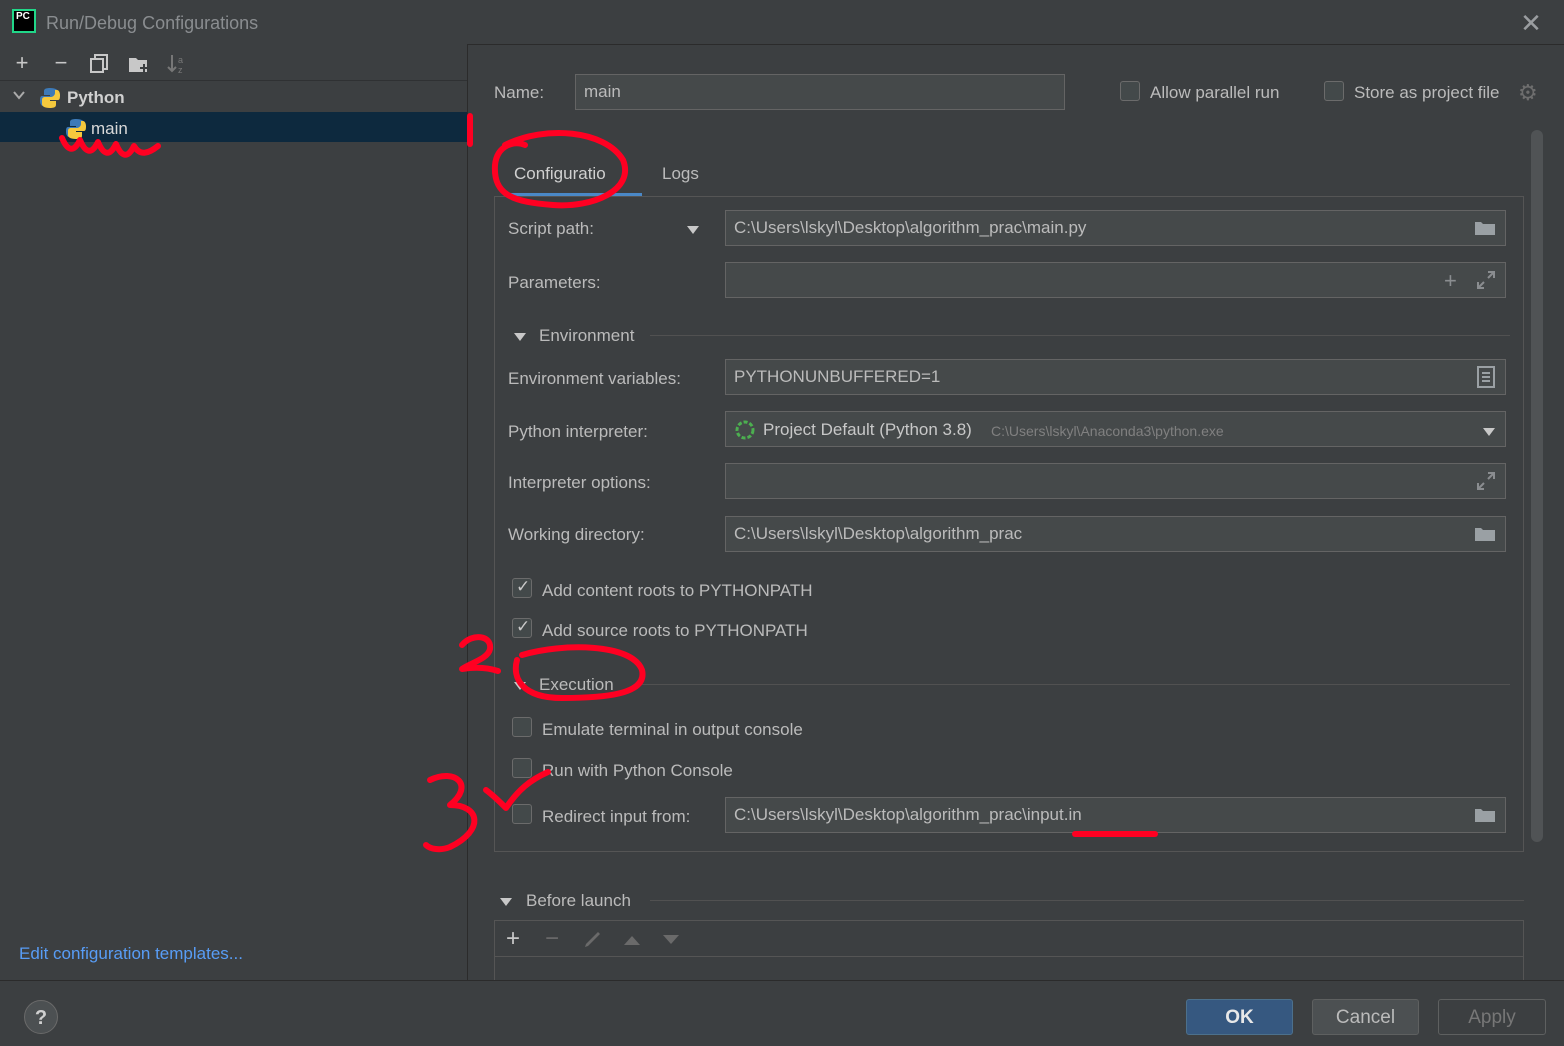 Image resolution: width=1564 pixels, height=1046 pixels. Describe the element at coordinates (450, 813) in the screenshot. I see `annotation-3-mark` at that location.